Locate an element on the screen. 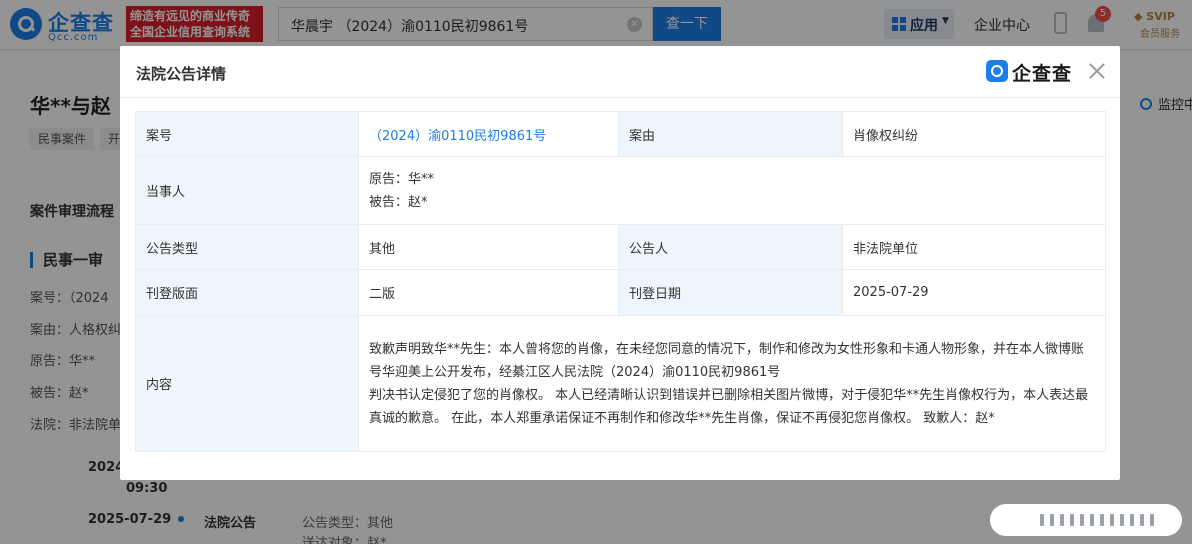 The height and width of the screenshot is (544, 1192). parties-value: 原告：华** 被告：赵* is located at coordinates (732, 190).